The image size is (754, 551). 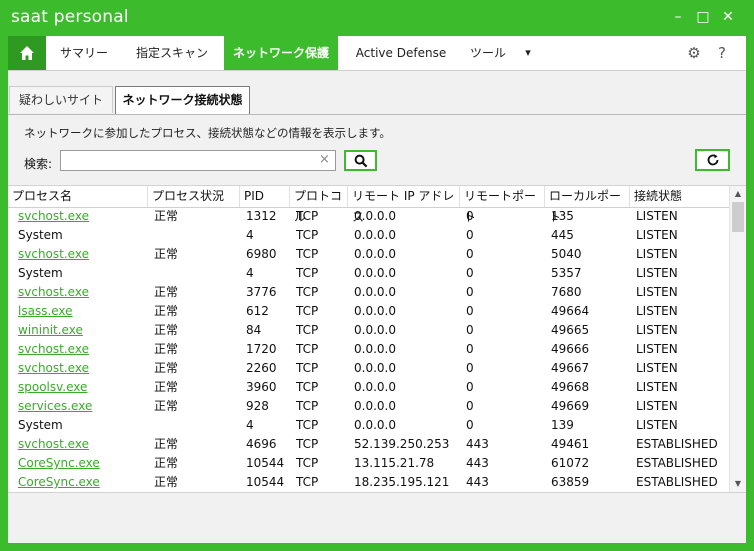 I want to click on col-process-name: spoolsv.exe, so click(x=50, y=387).